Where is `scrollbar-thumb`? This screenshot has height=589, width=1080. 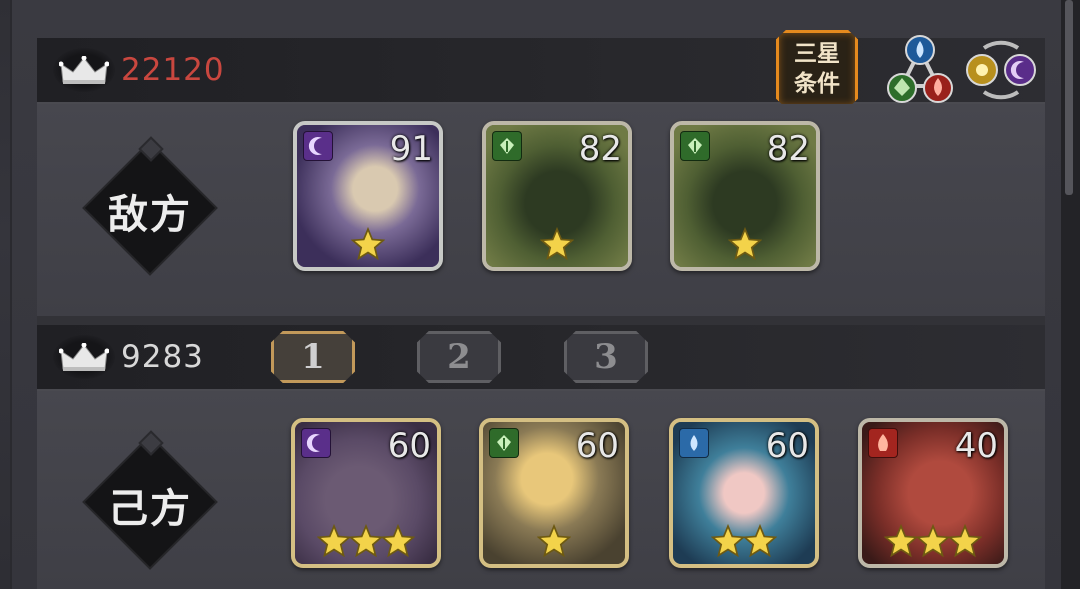
scrollbar-thumb is located at coordinates (1069, 97).